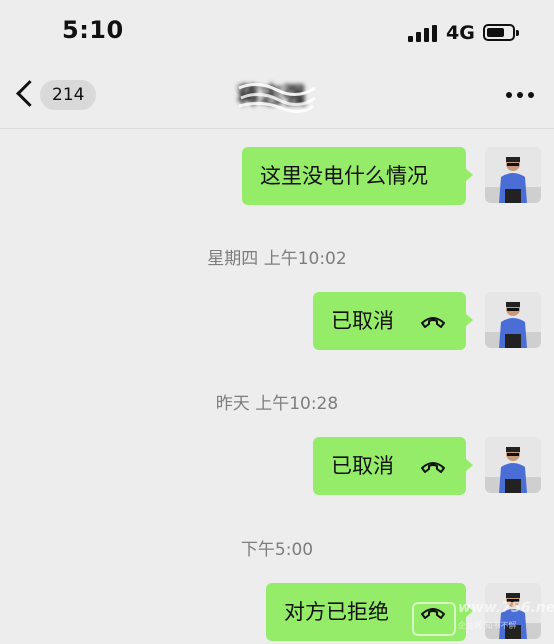 The image size is (554, 644). Describe the element at coordinates (277, 550) in the screenshot. I see `timestamp: 下午5:00` at that location.